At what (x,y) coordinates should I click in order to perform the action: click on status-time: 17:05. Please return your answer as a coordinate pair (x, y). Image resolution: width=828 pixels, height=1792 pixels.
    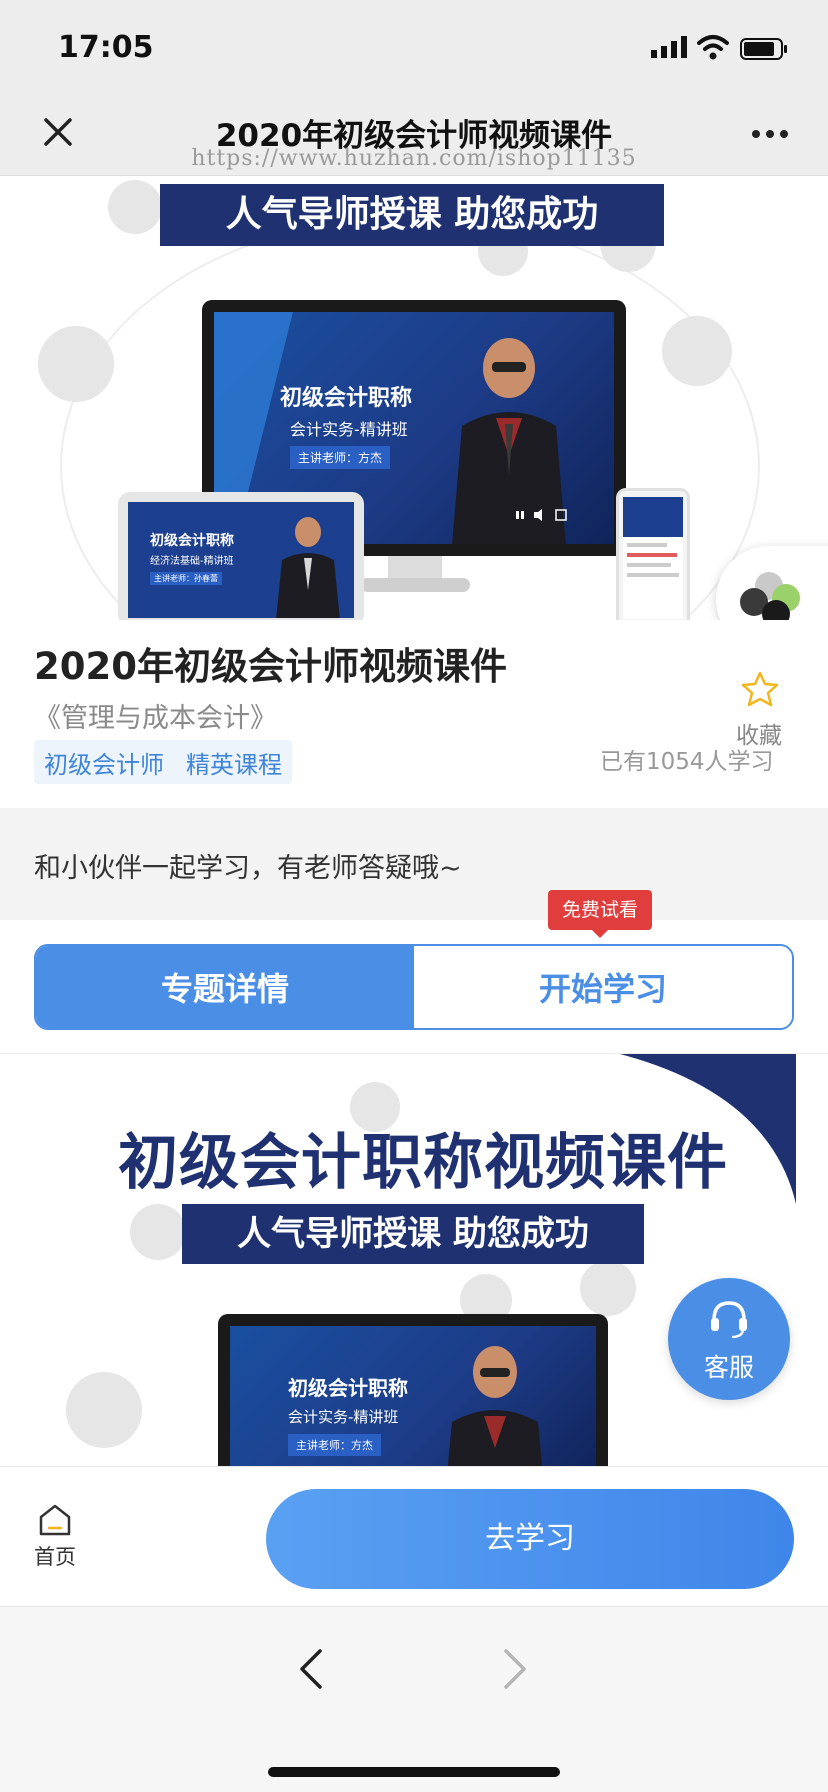
    Looking at the image, I should click on (106, 47).